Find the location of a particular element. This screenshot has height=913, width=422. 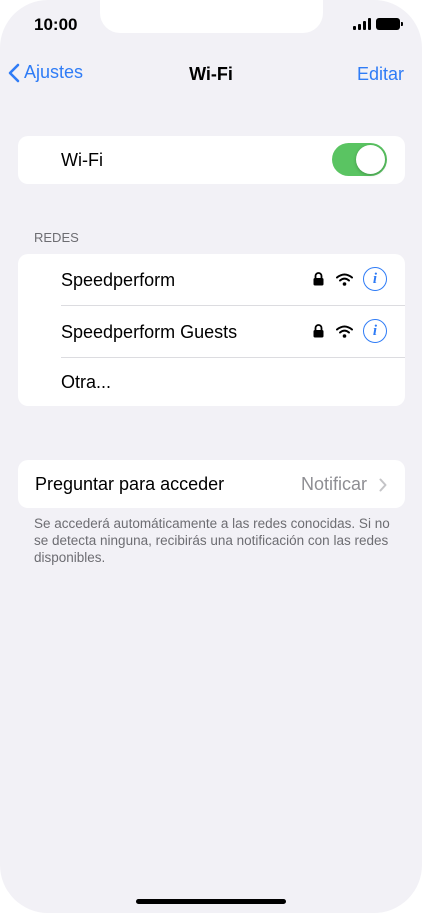

ask-to-join-group: Preguntar para acceder Notificar is located at coordinates (211, 484).